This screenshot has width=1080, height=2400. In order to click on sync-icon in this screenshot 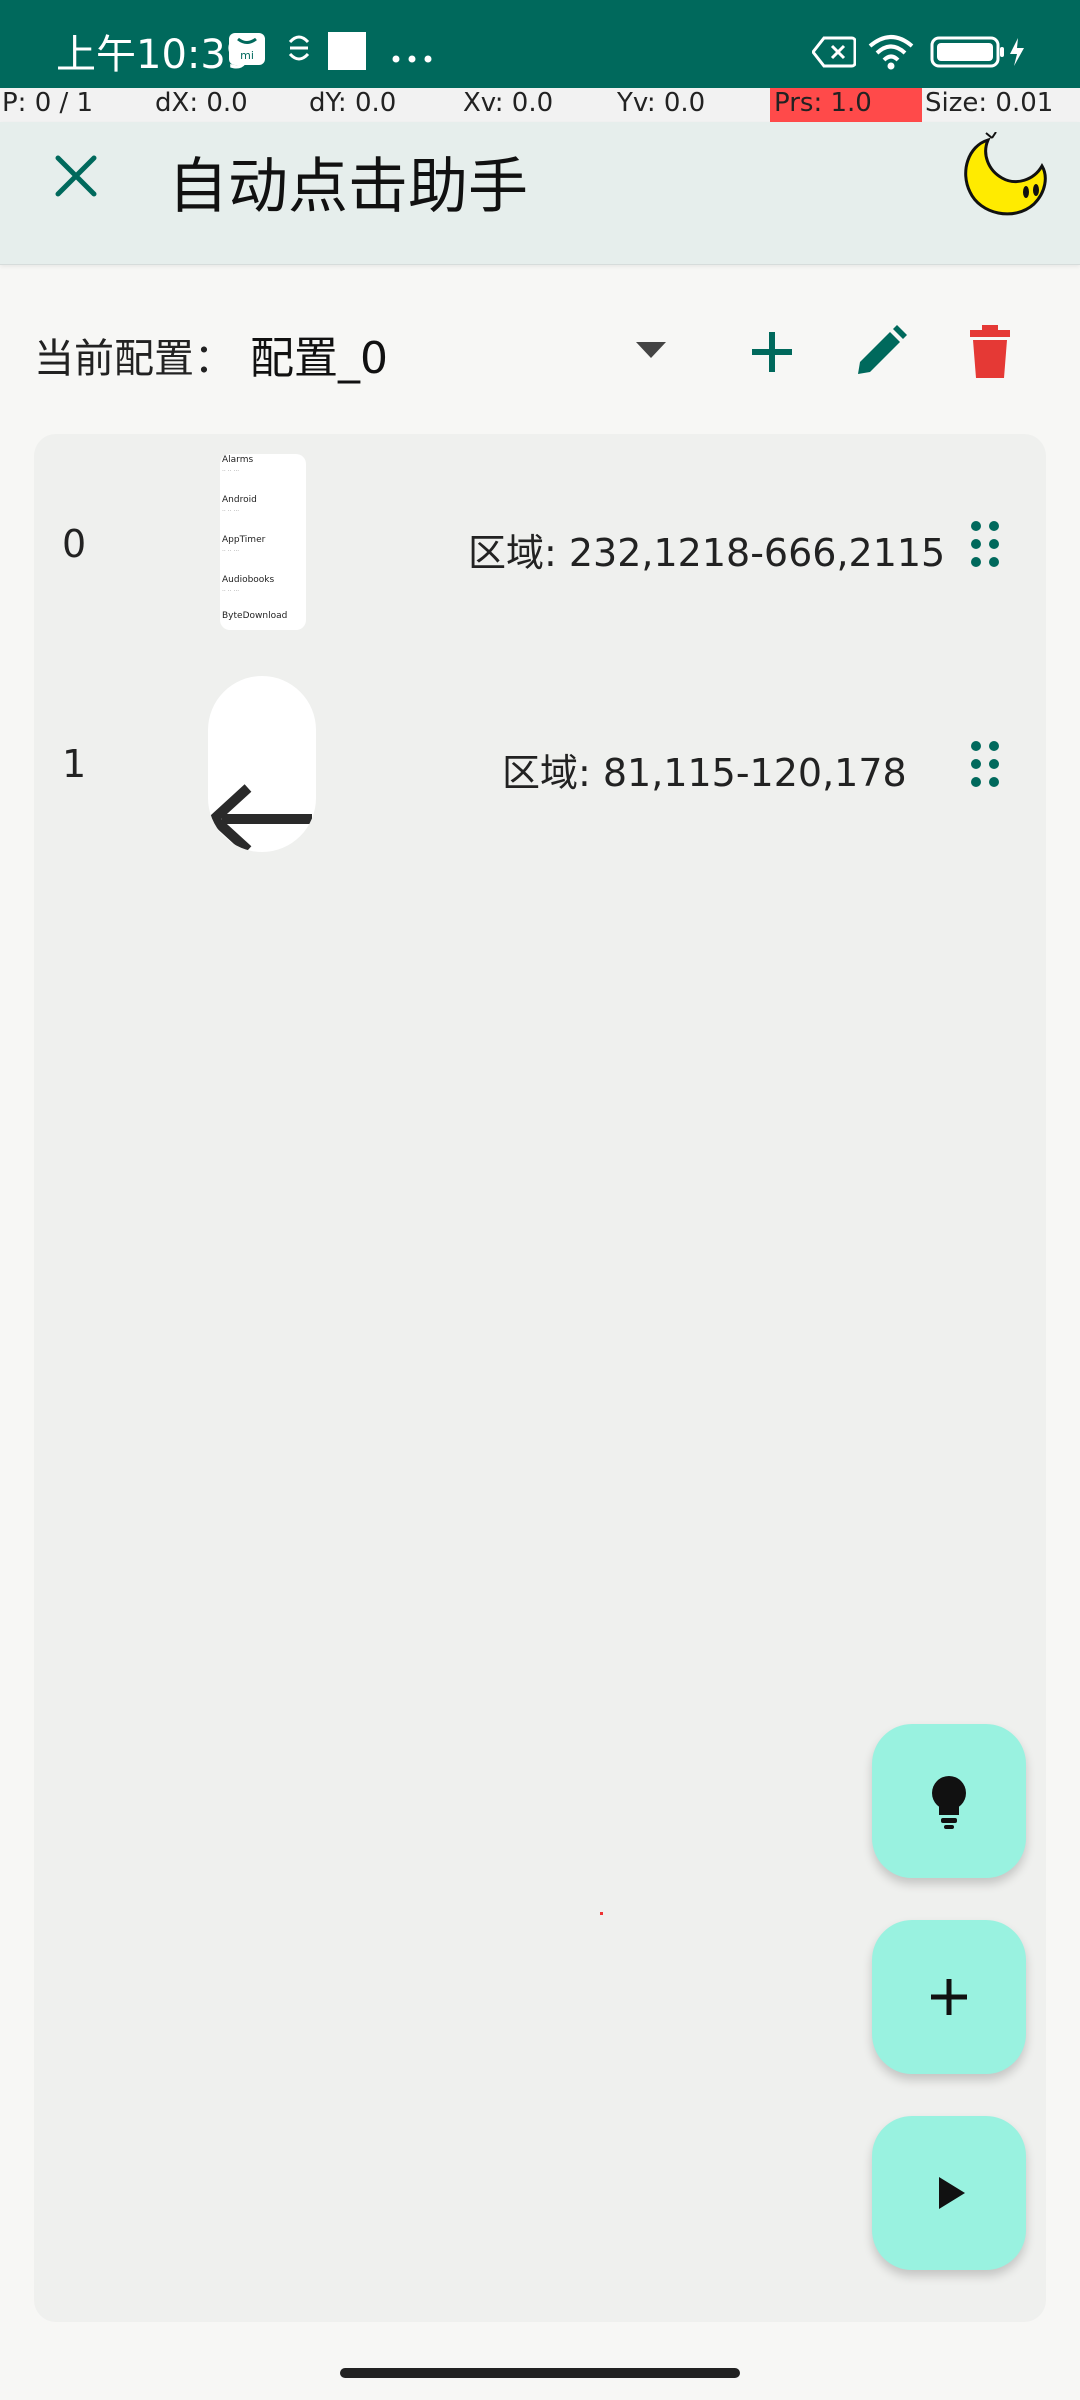, I will do `click(299, 50)`.